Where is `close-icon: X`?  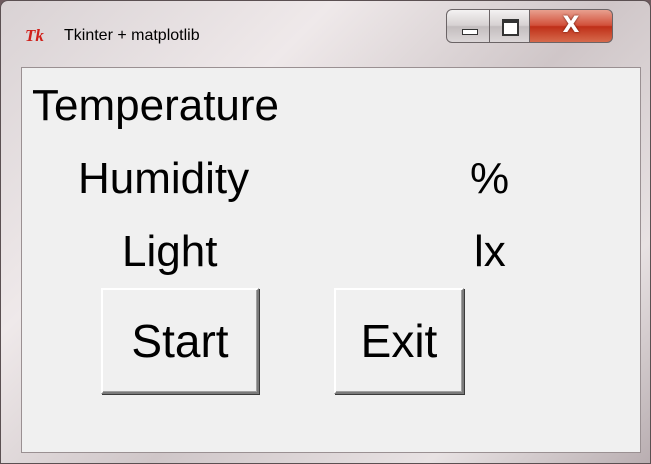 close-icon: X is located at coordinates (571, 25).